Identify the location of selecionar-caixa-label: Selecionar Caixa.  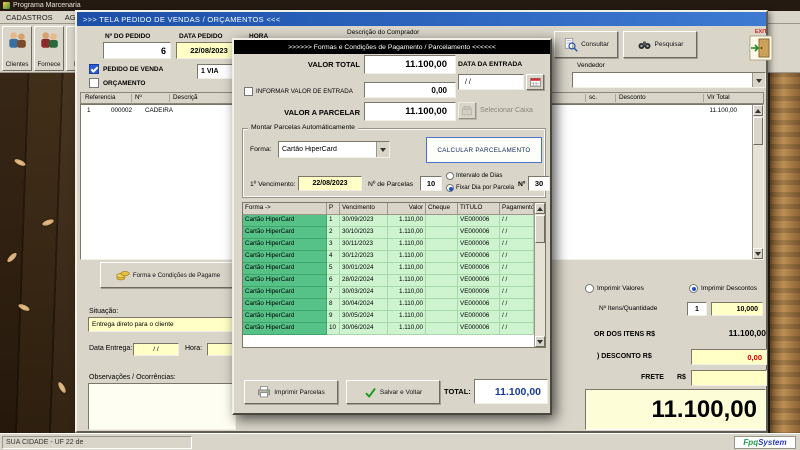
(506, 110).